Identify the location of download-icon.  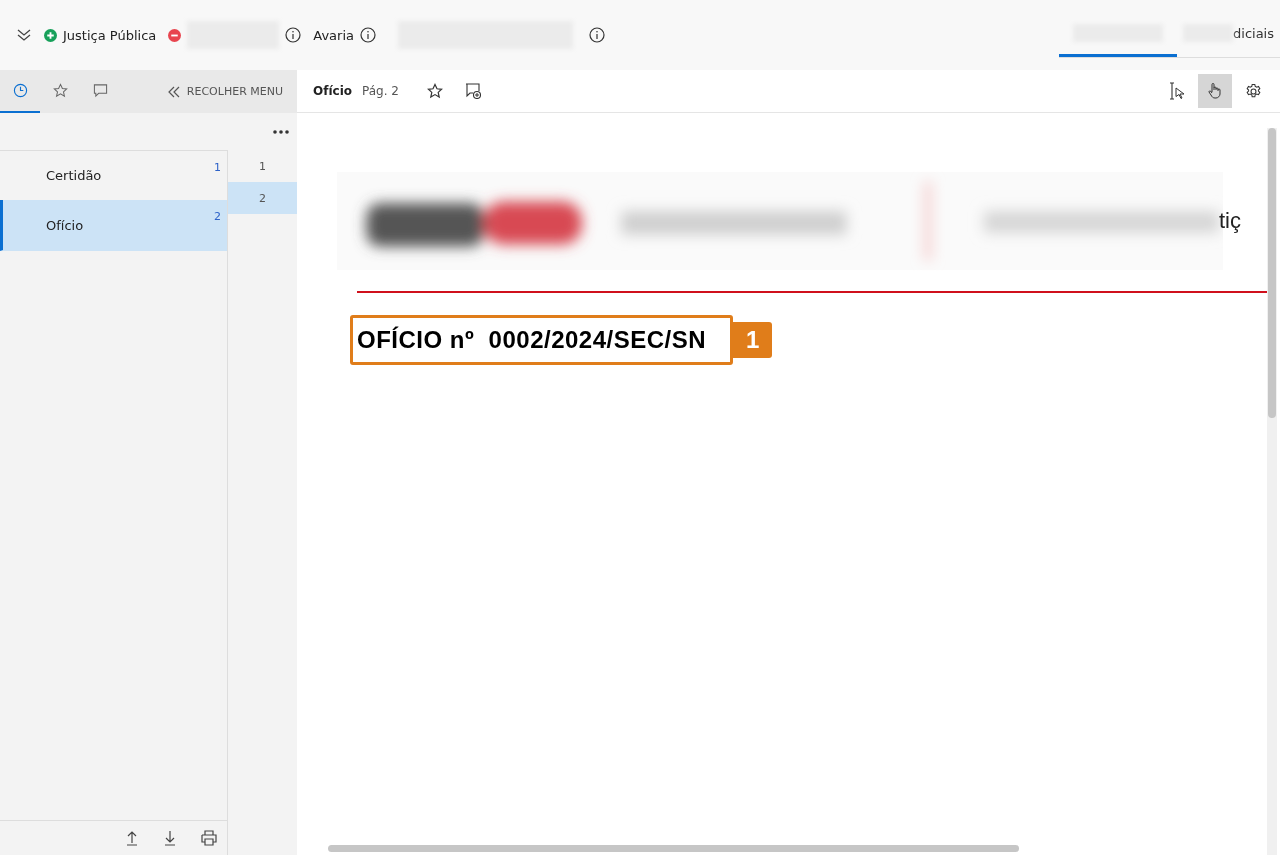
(170, 838).